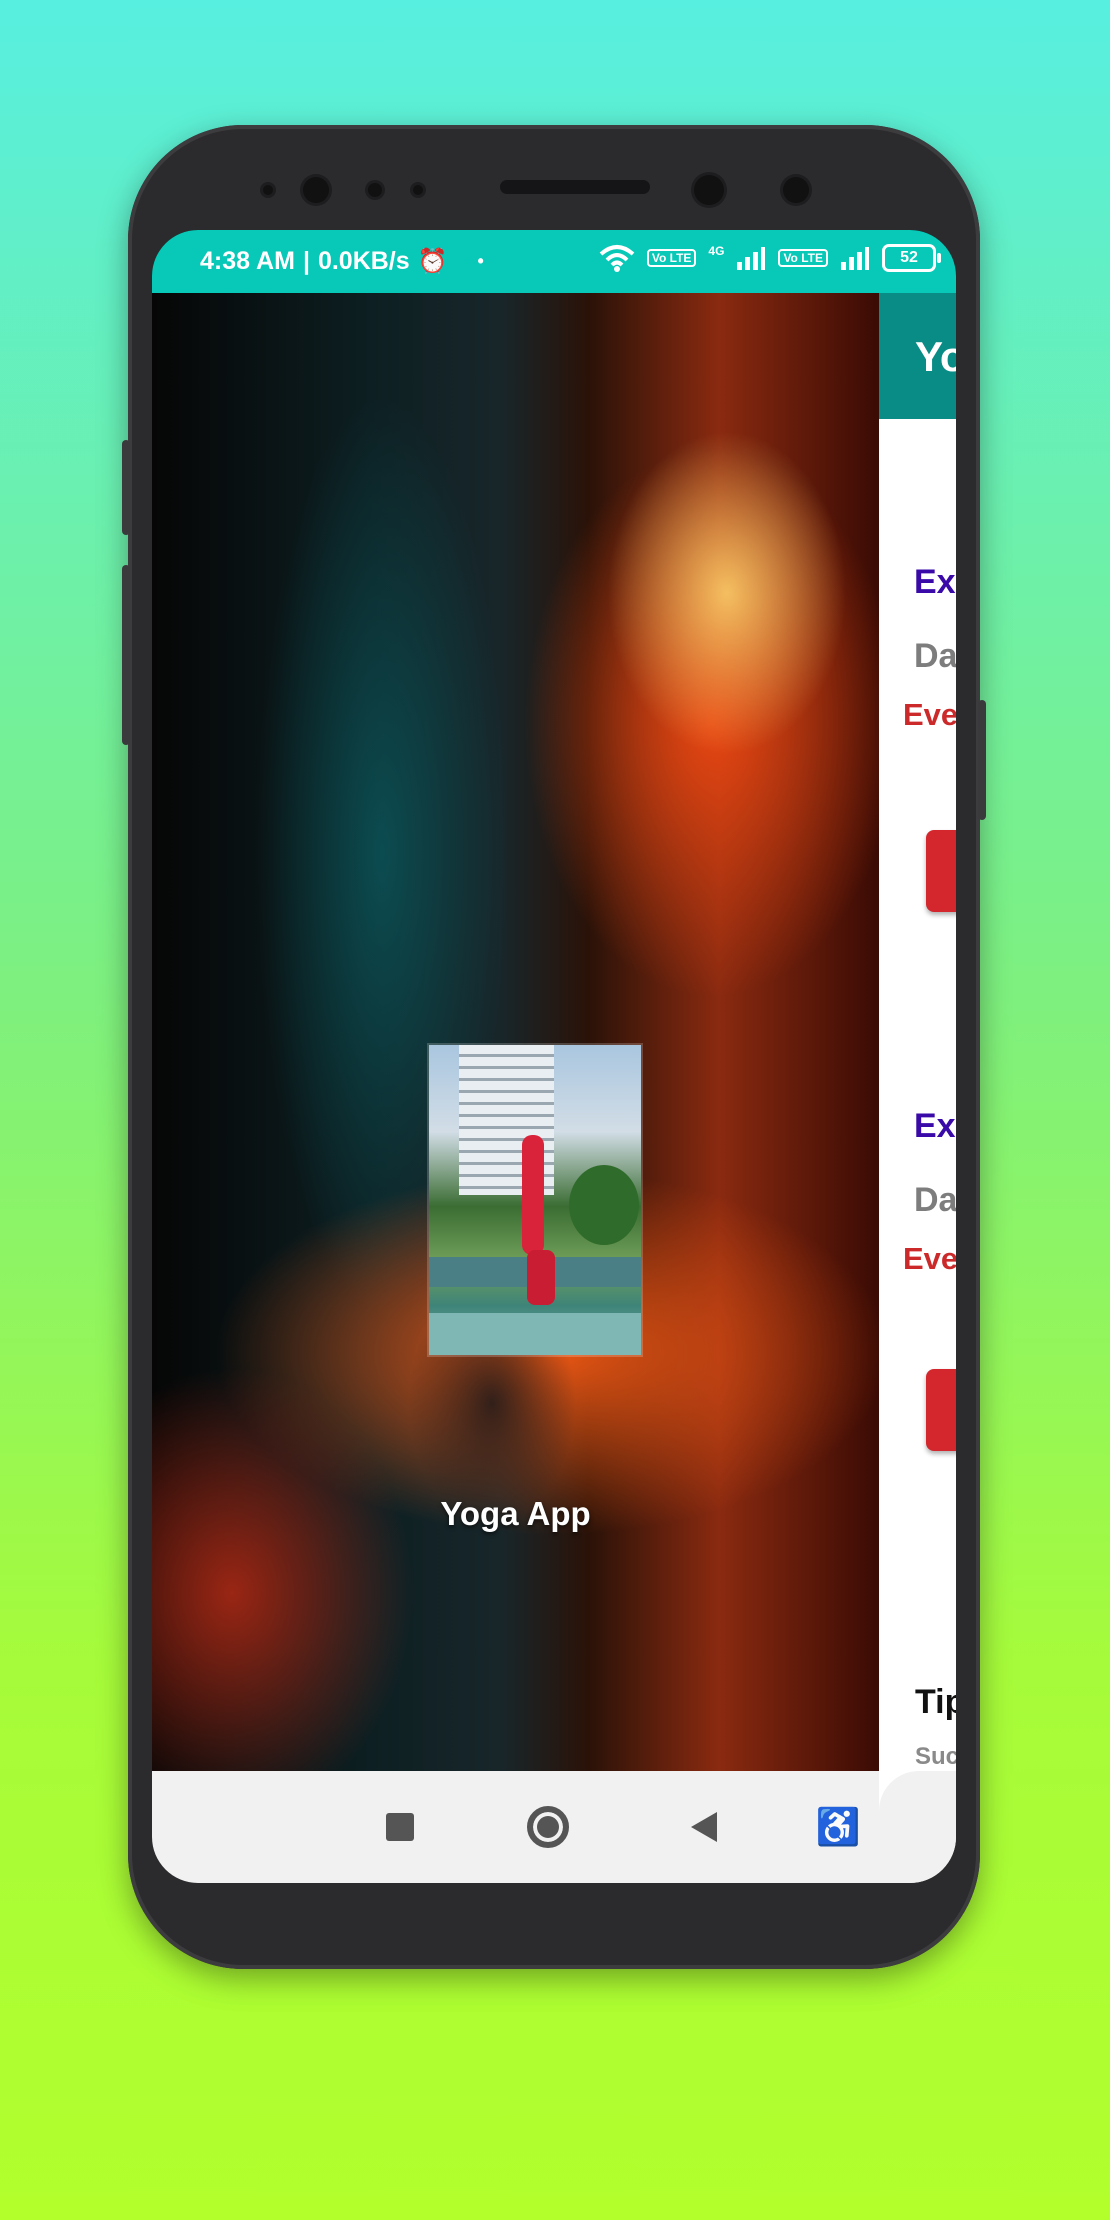 This screenshot has width=1110, height=2220. I want to click on status-time: 4:38 AM, so click(247, 261).